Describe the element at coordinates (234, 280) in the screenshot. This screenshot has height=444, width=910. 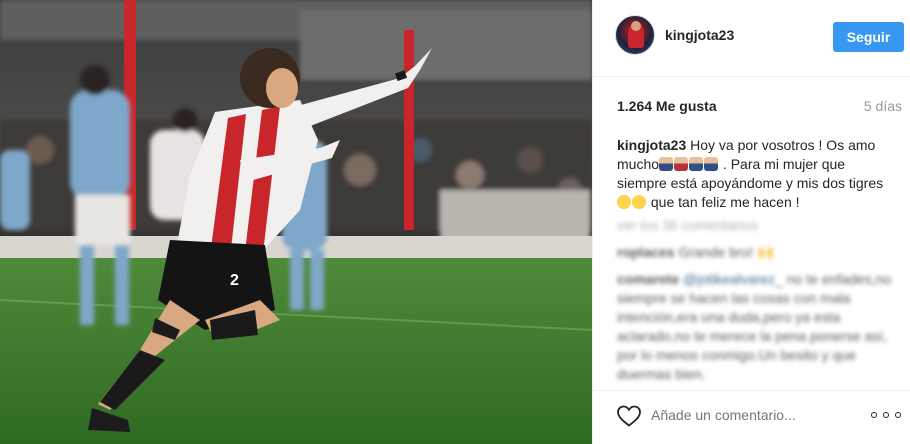
I see `shirt-number: 2` at that location.